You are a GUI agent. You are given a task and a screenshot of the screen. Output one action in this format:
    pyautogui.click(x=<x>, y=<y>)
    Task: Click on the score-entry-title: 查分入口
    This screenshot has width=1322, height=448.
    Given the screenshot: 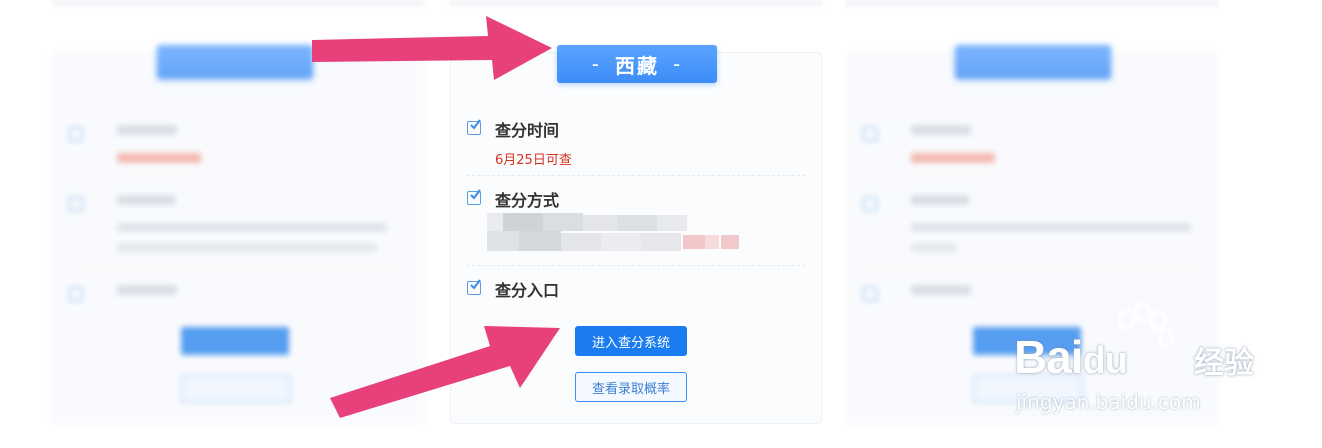 What is the action you would take?
    pyautogui.click(x=527, y=290)
    